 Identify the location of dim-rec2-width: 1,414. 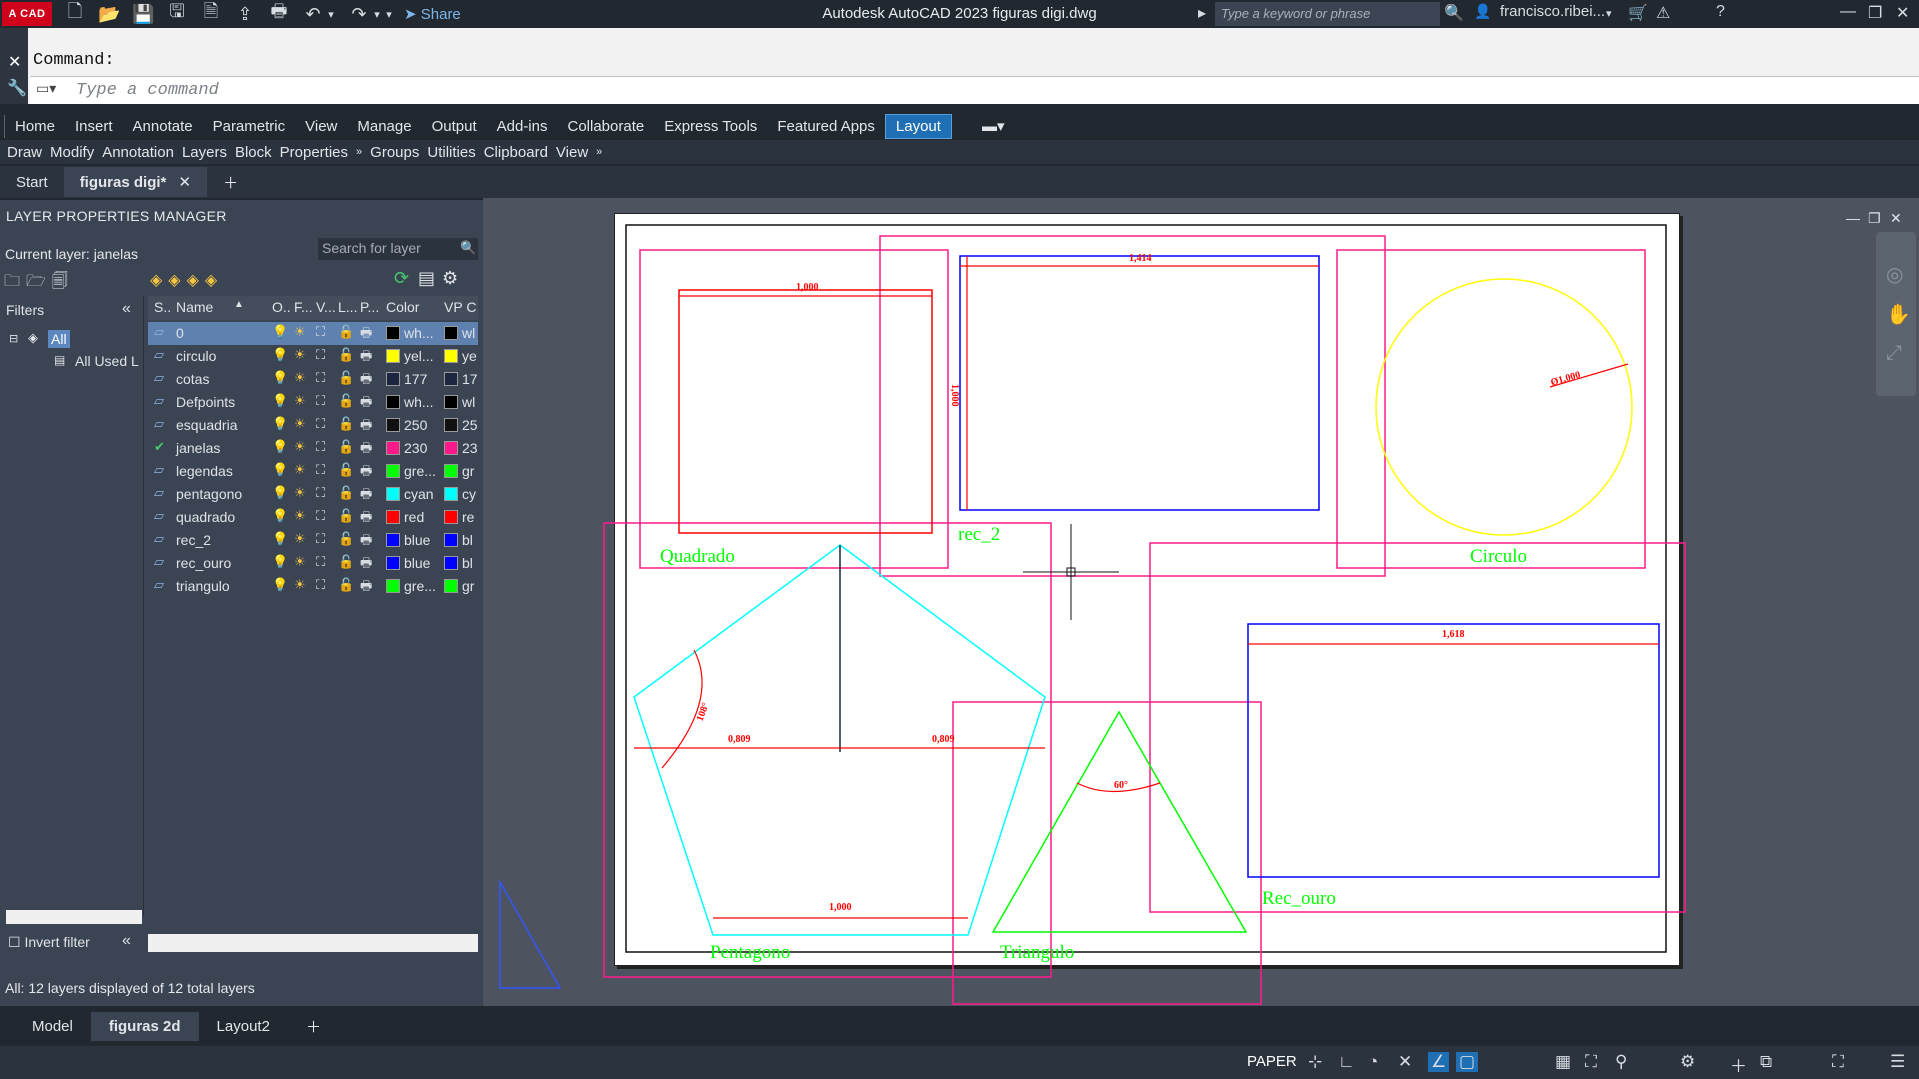
(1140, 258).